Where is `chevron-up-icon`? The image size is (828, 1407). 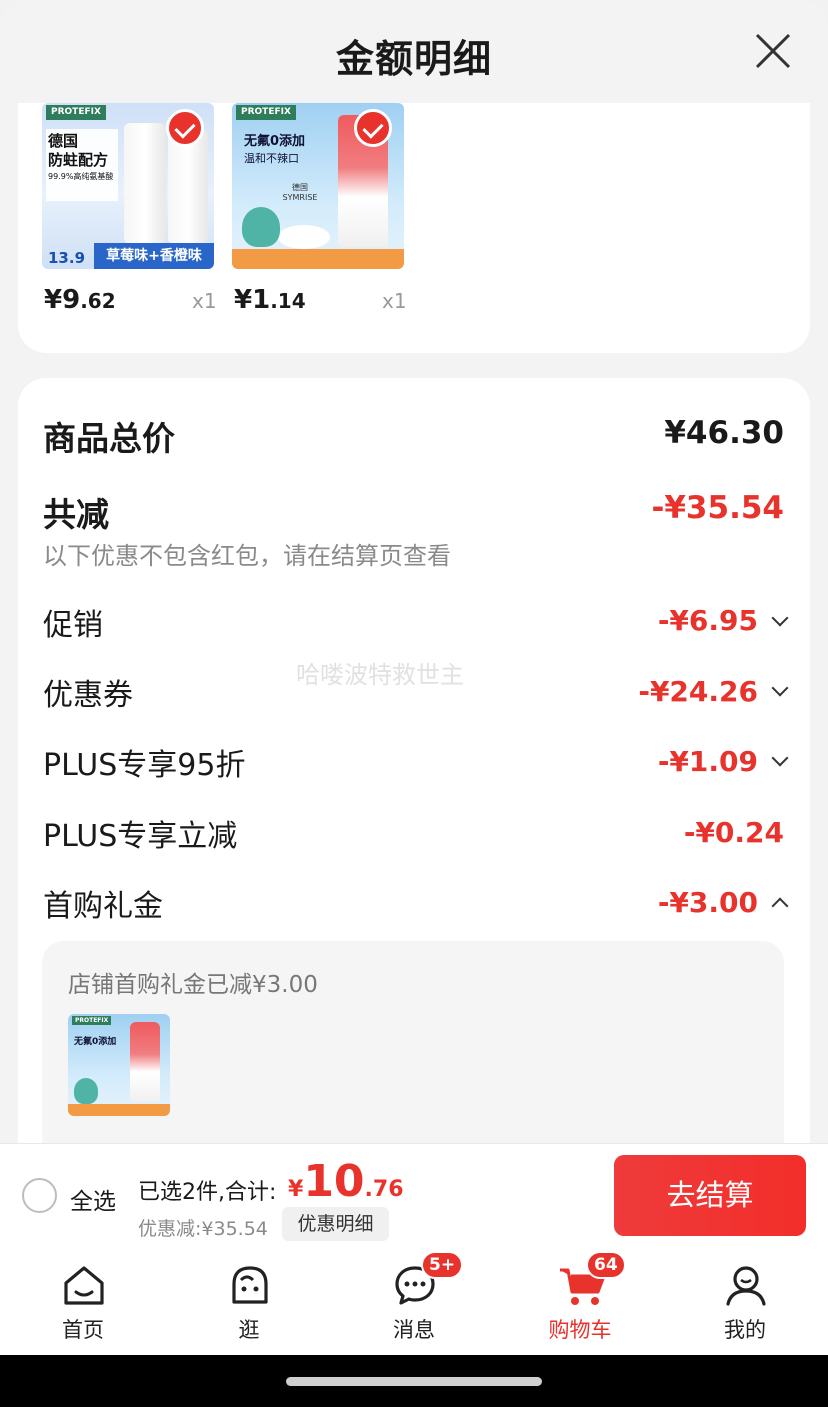
chevron-up-icon is located at coordinates (780, 906).